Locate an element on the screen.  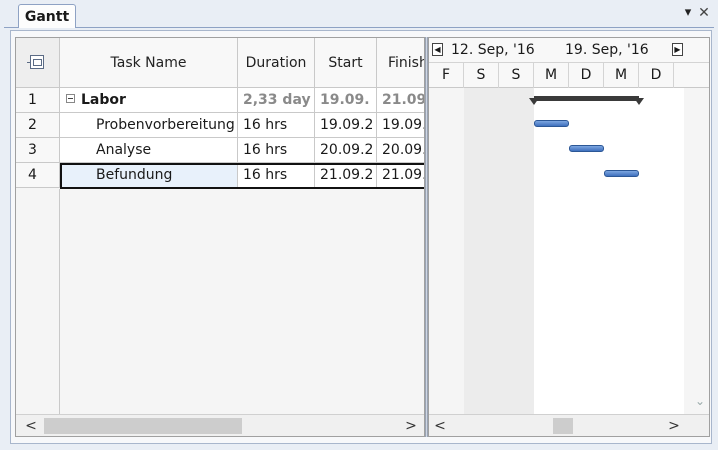
tab-gantt: Gantt is located at coordinates (47, 16).